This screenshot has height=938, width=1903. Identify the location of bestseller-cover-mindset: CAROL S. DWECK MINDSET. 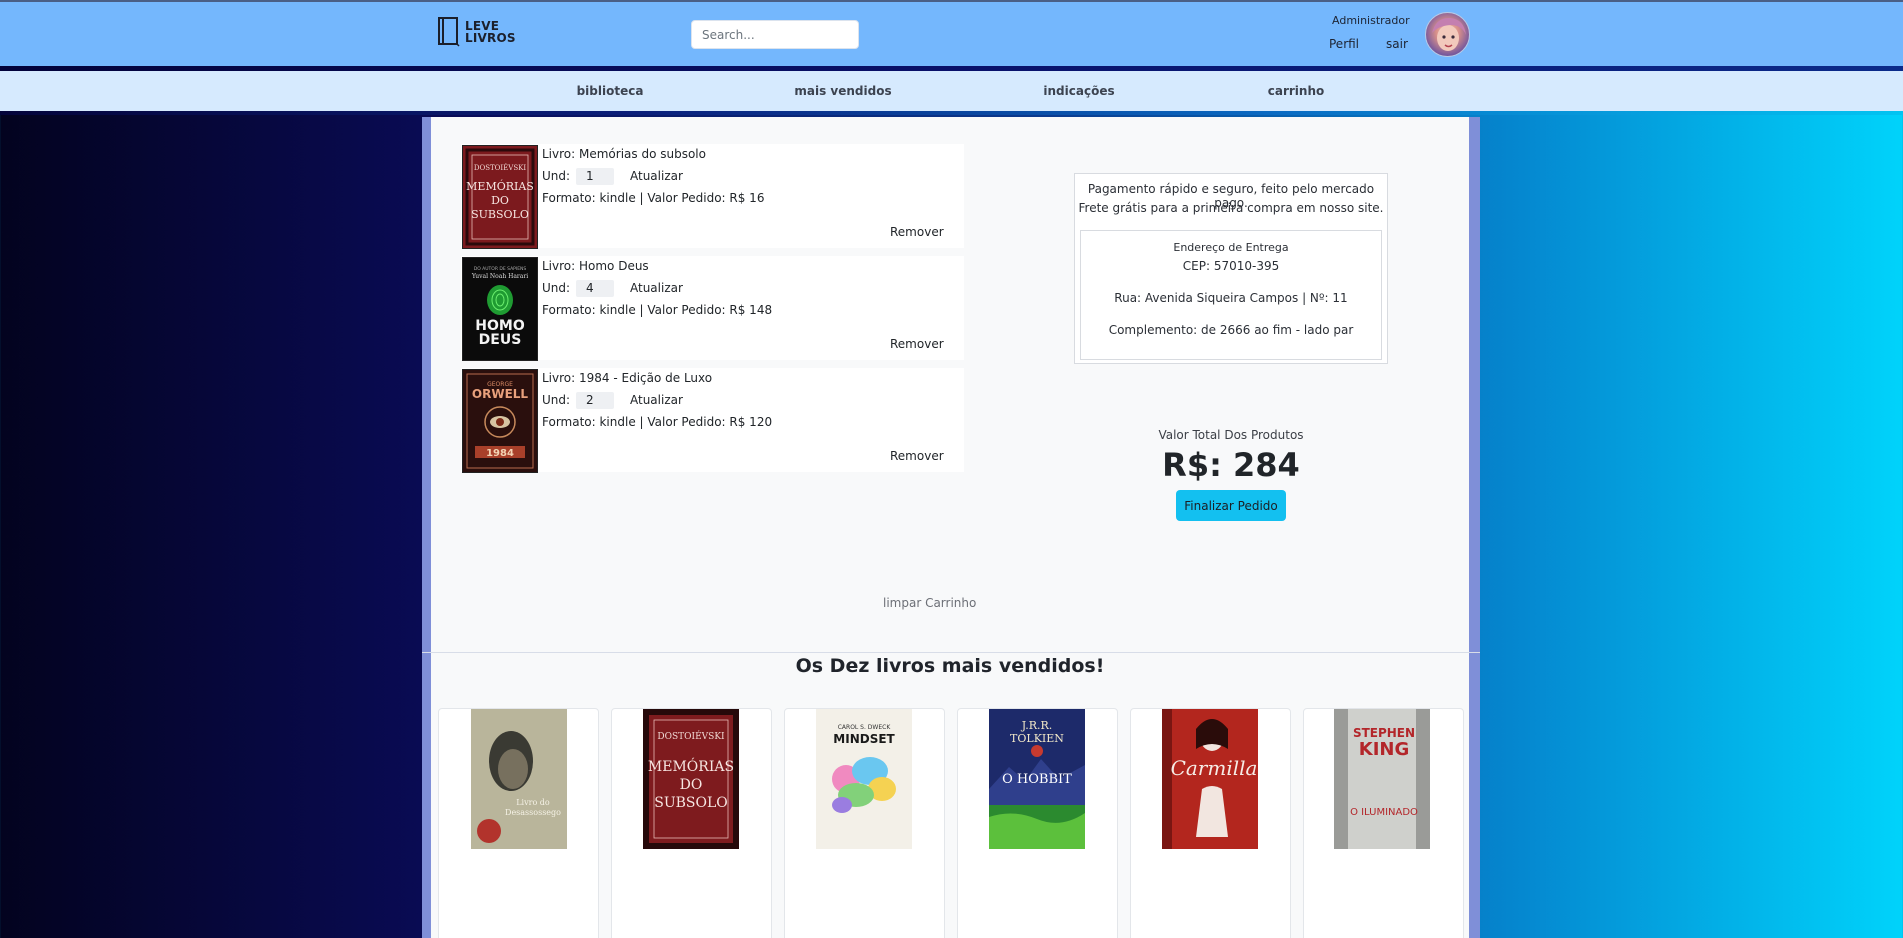
(864, 779).